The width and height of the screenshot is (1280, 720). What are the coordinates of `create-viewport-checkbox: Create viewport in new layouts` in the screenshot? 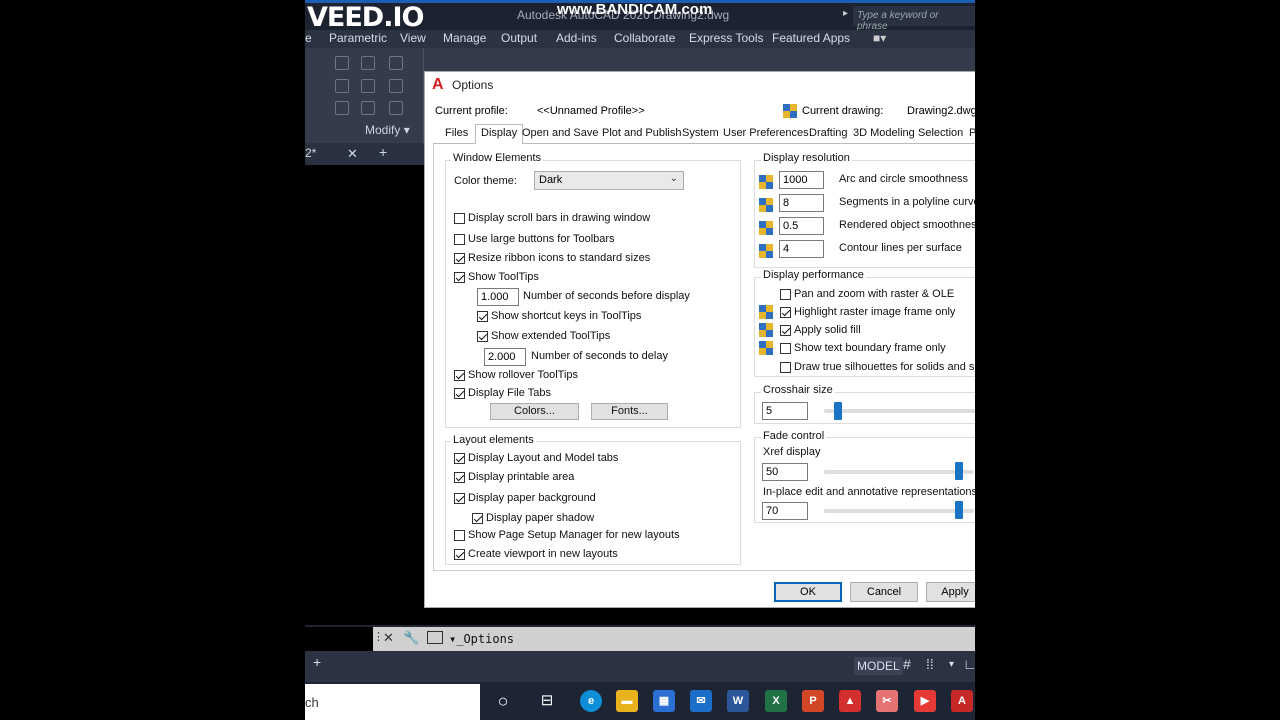 It's located at (536, 554).